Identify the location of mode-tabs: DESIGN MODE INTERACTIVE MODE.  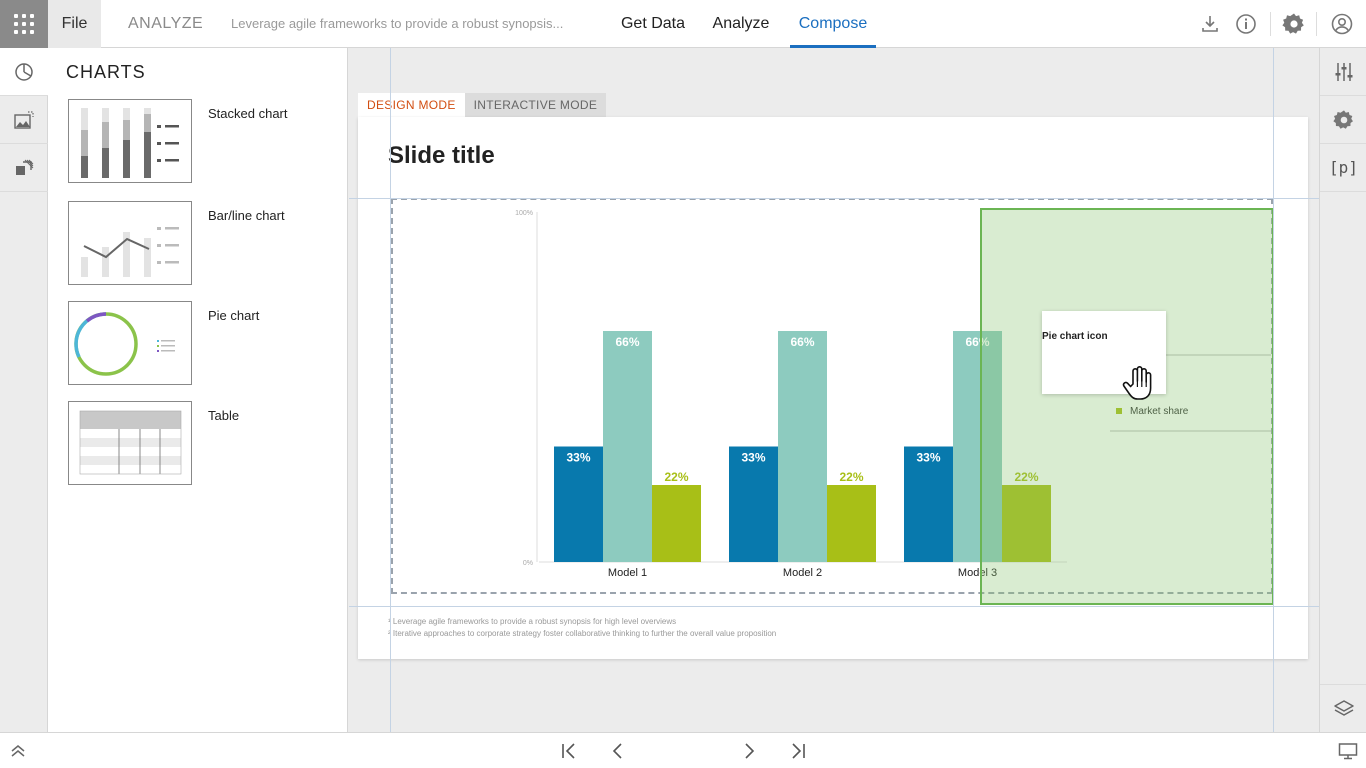
(482, 105).